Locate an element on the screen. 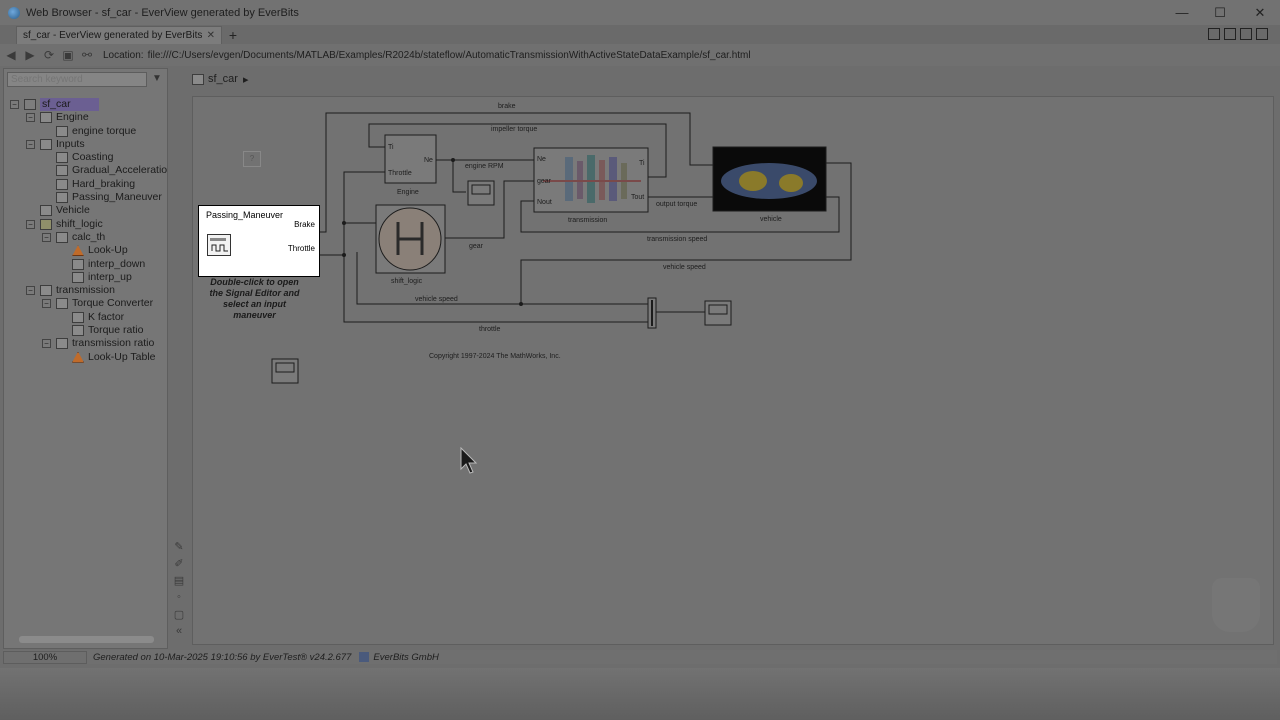 This screenshot has height=720, width=1280. help-block: ? is located at coordinates (252, 159).